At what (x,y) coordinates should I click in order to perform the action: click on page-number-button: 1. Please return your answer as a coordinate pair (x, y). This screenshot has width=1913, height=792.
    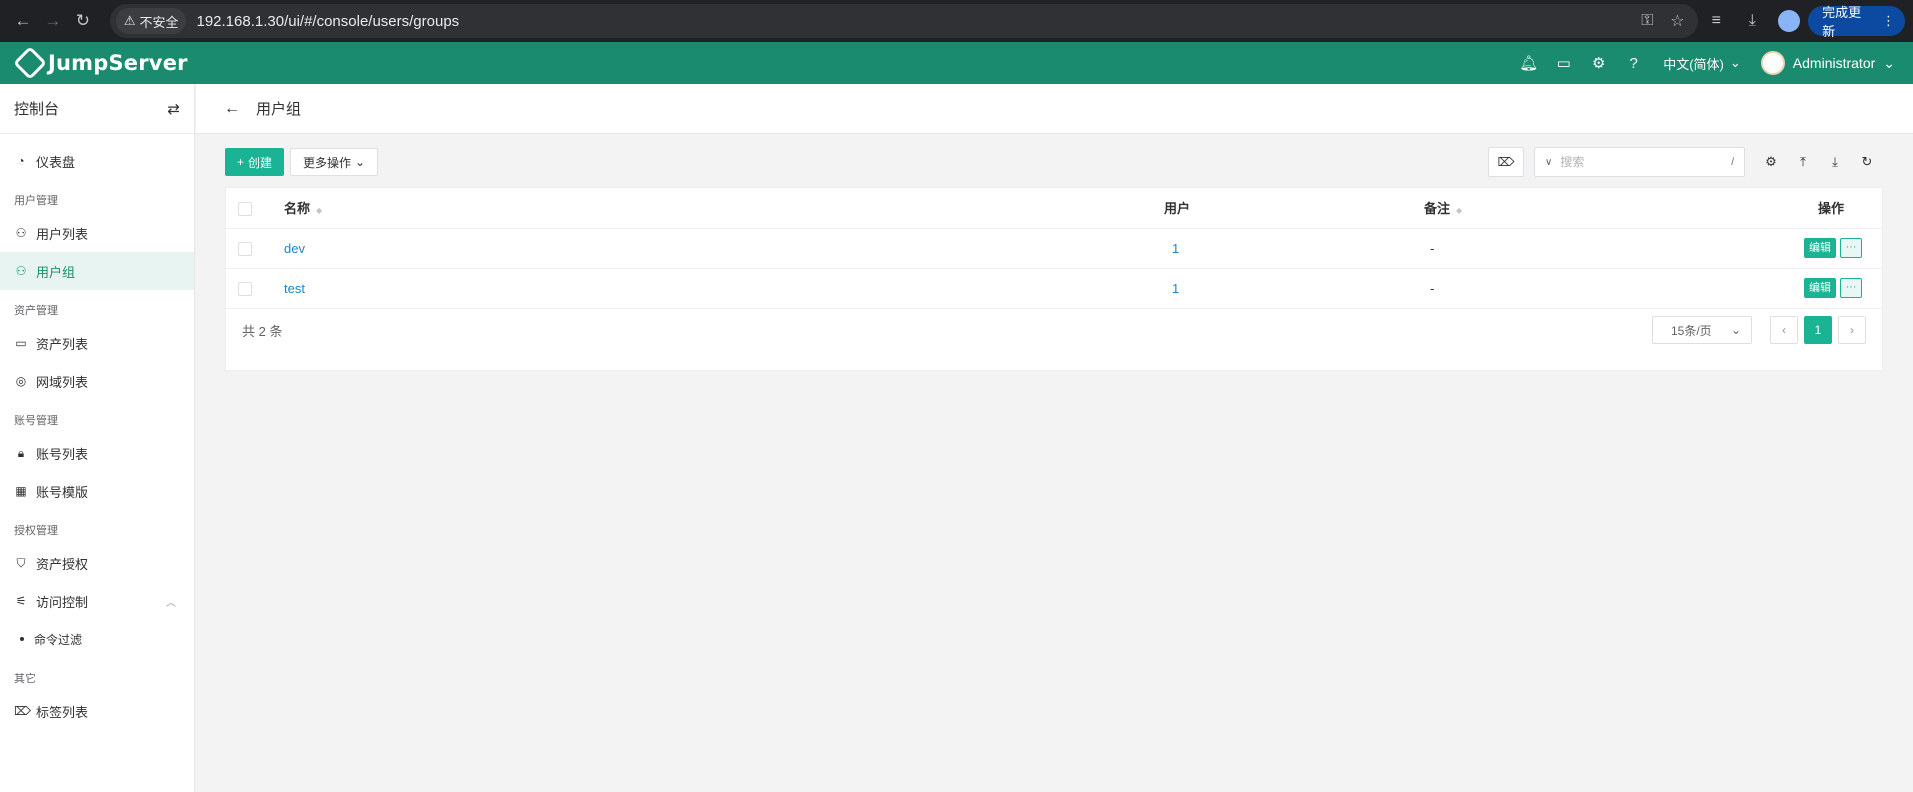
    Looking at the image, I should click on (1818, 330).